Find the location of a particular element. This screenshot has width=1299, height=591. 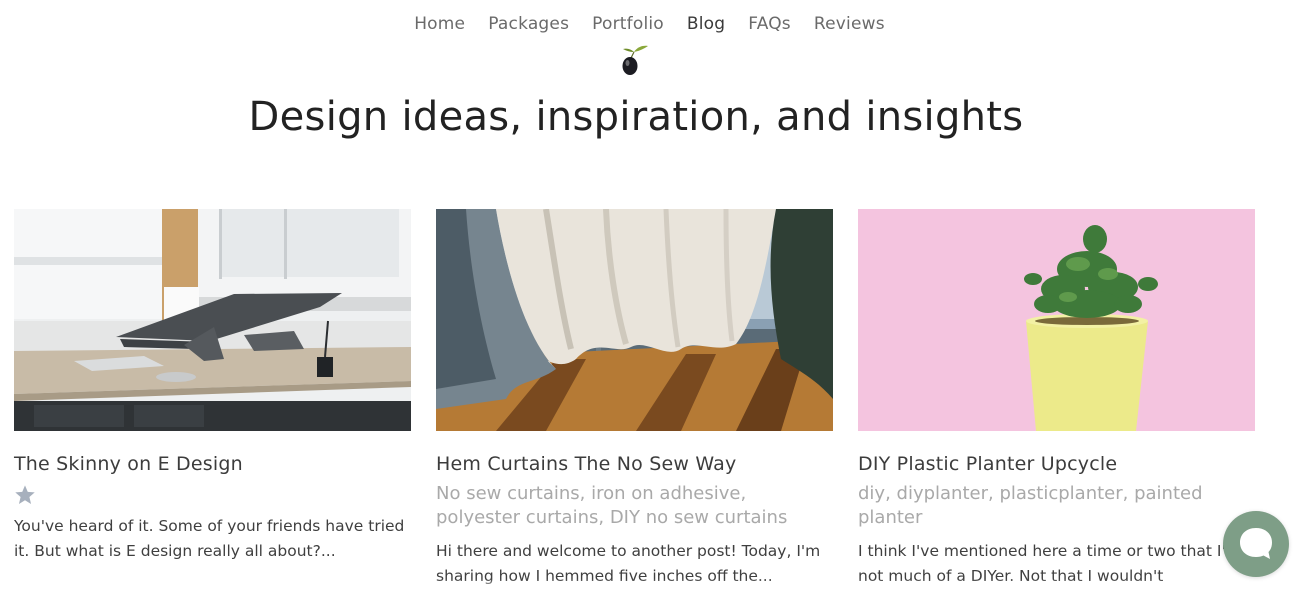

nav-home: Home is located at coordinates (439, 24).